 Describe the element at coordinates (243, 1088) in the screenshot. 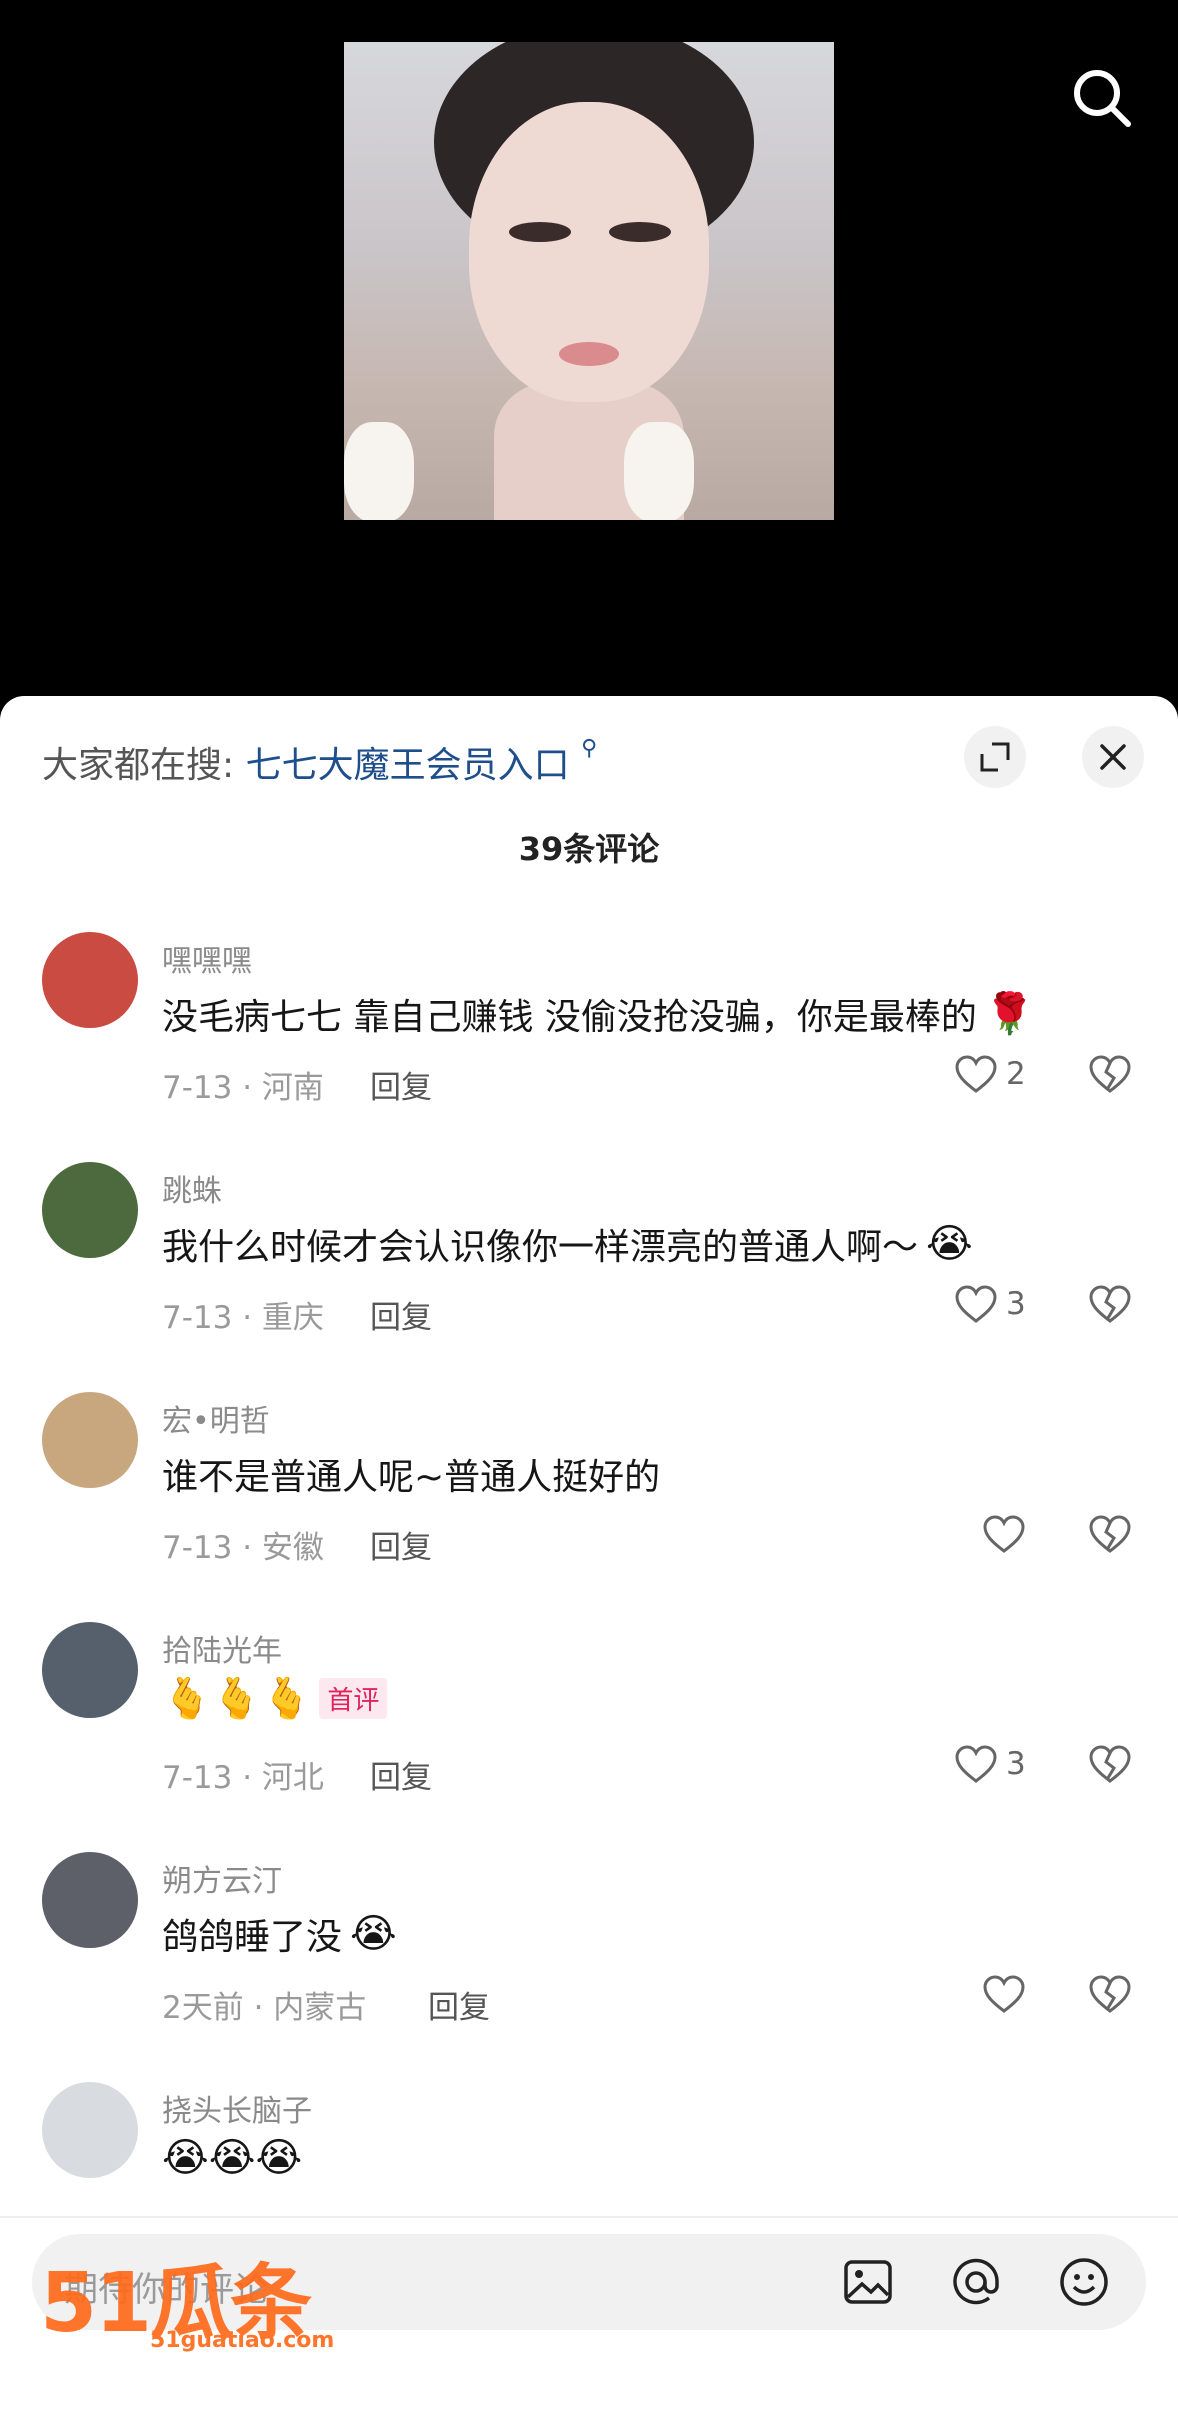

I see `comment-meta: 7-13 · 河南` at that location.